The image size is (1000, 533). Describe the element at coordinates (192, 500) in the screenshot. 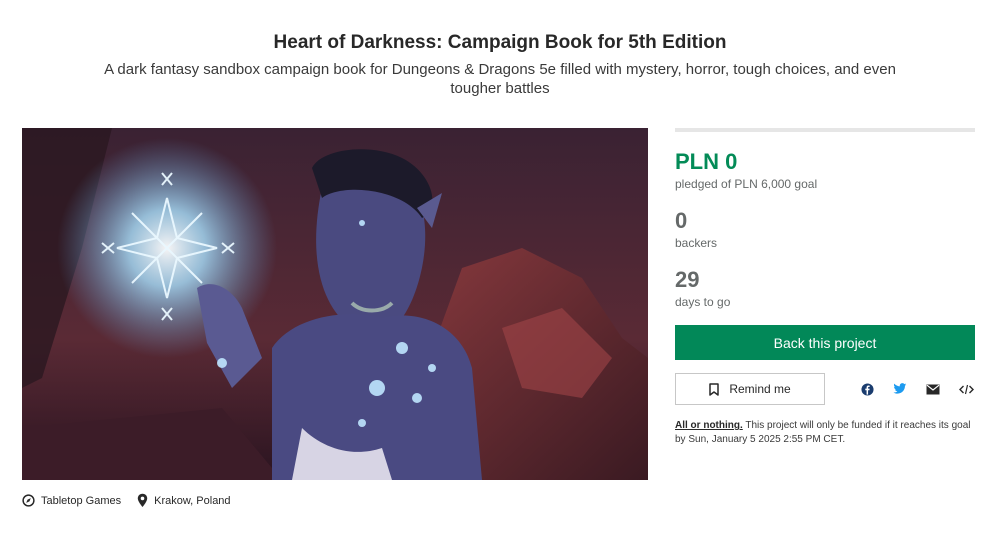

I see `location-label: Krakow, Poland` at that location.